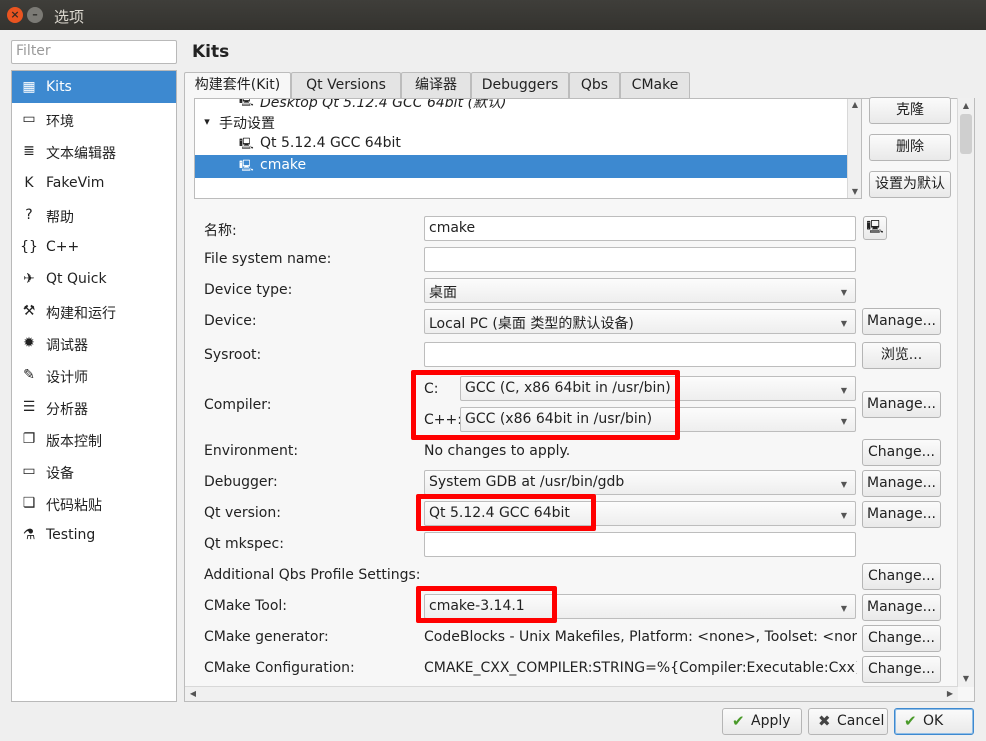 The width and height of the screenshot is (986, 741). I want to click on scroll-right-icon: ▶, so click(950, 694).